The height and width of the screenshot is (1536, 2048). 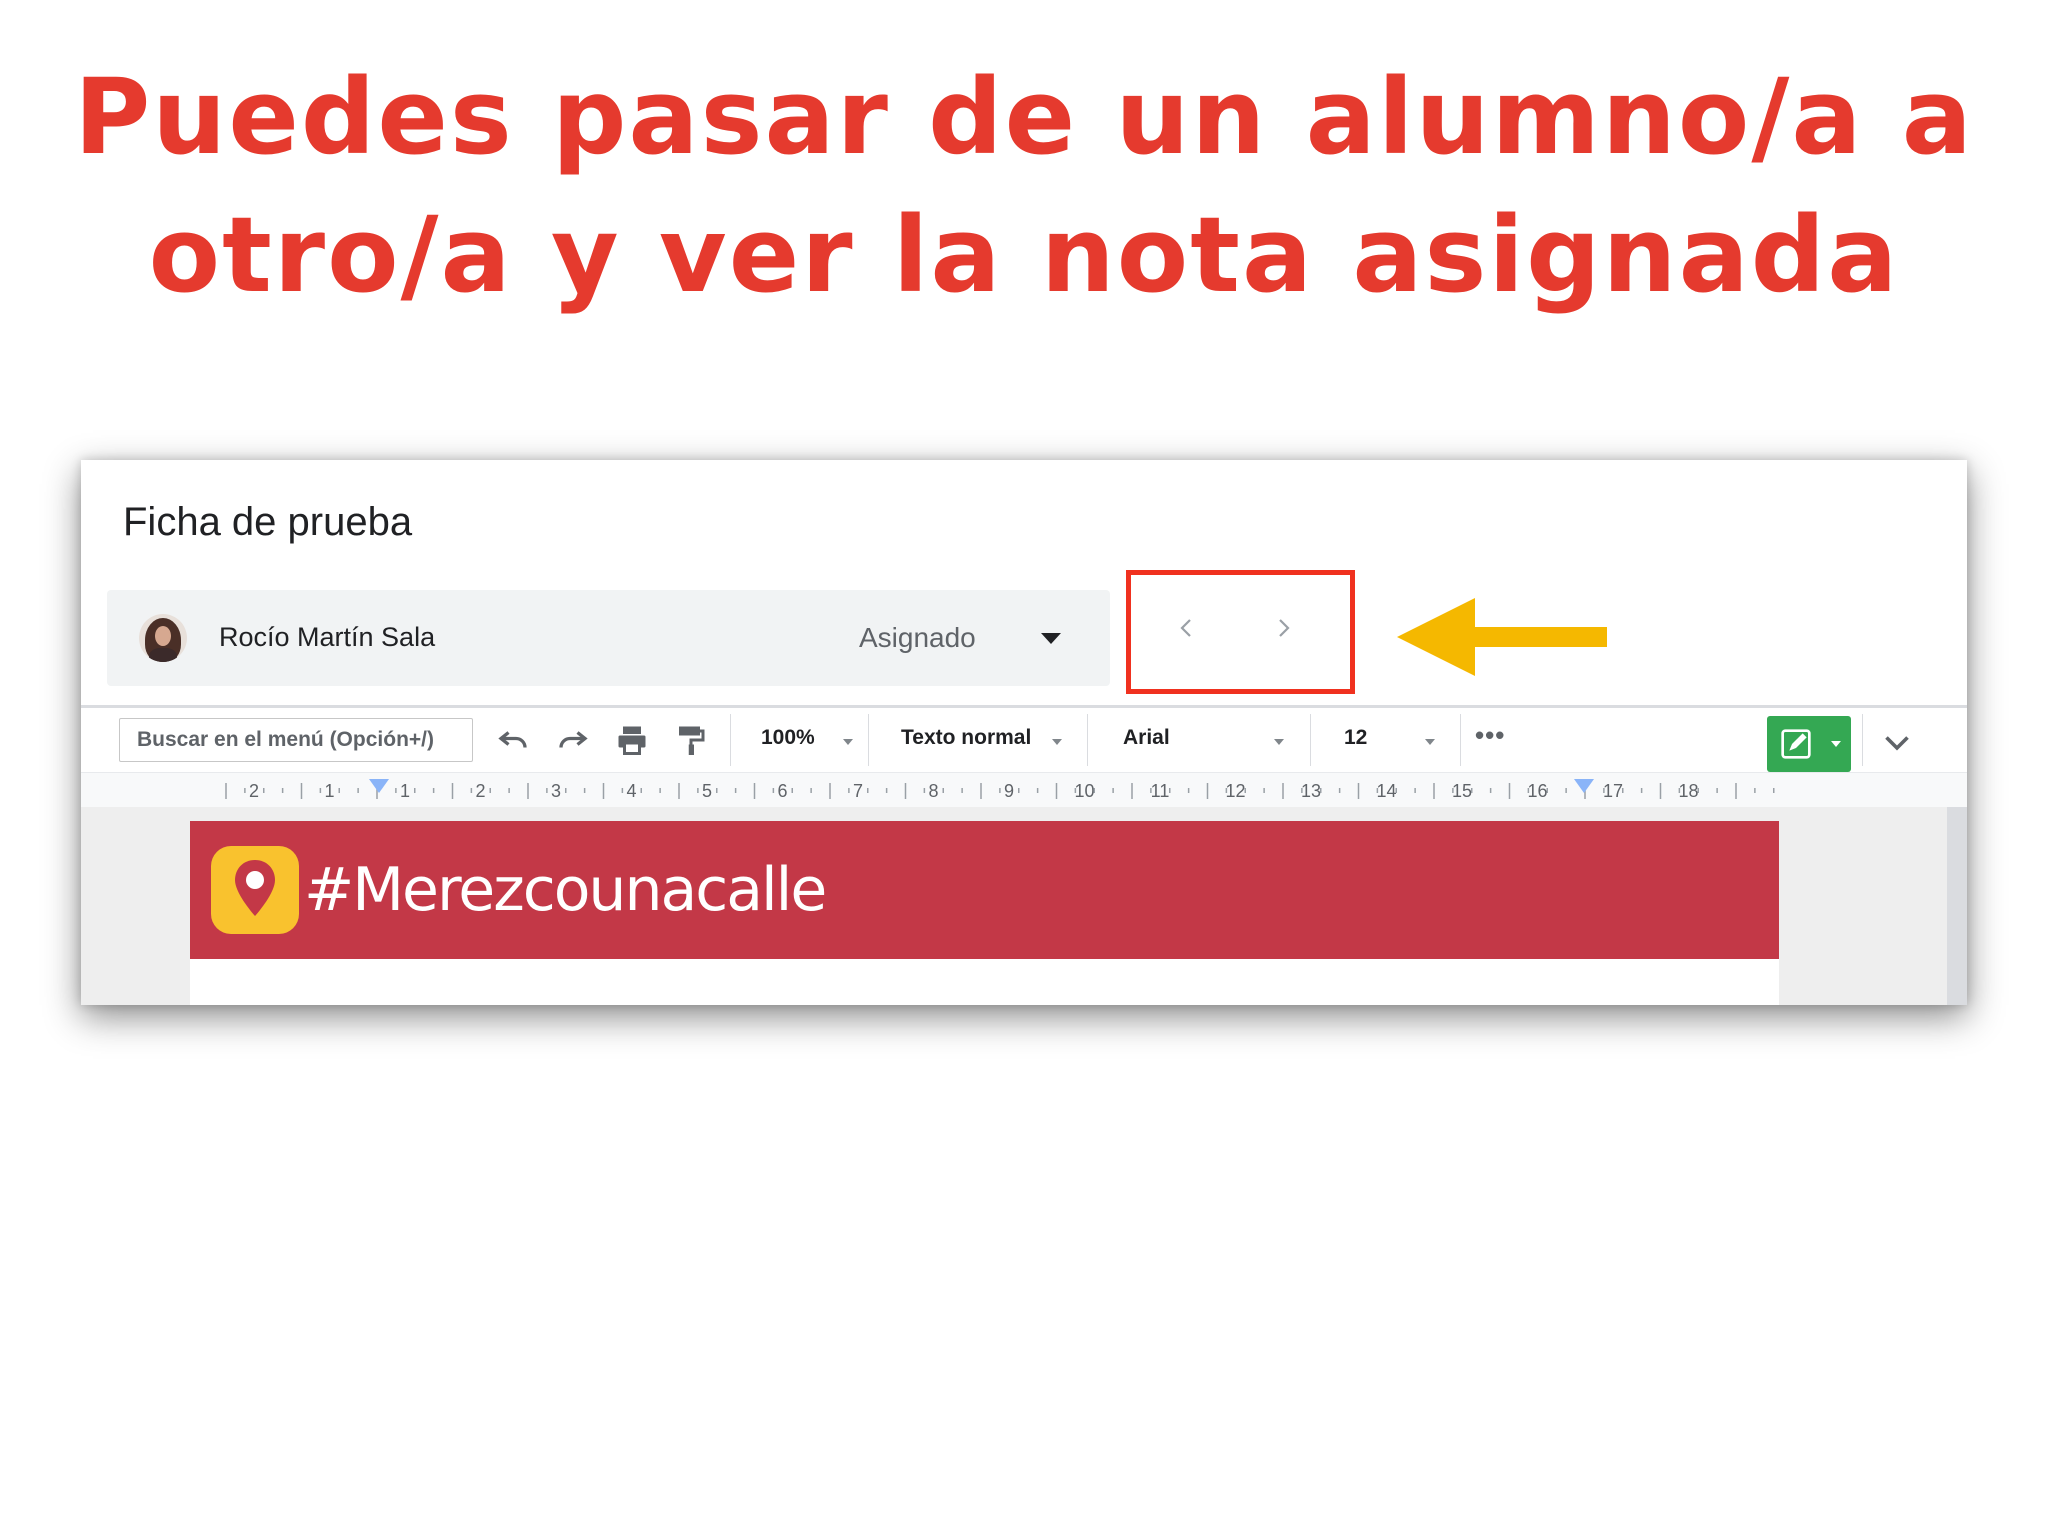 I want to click on chevron-left-icon, so click(x=1185, y=628).